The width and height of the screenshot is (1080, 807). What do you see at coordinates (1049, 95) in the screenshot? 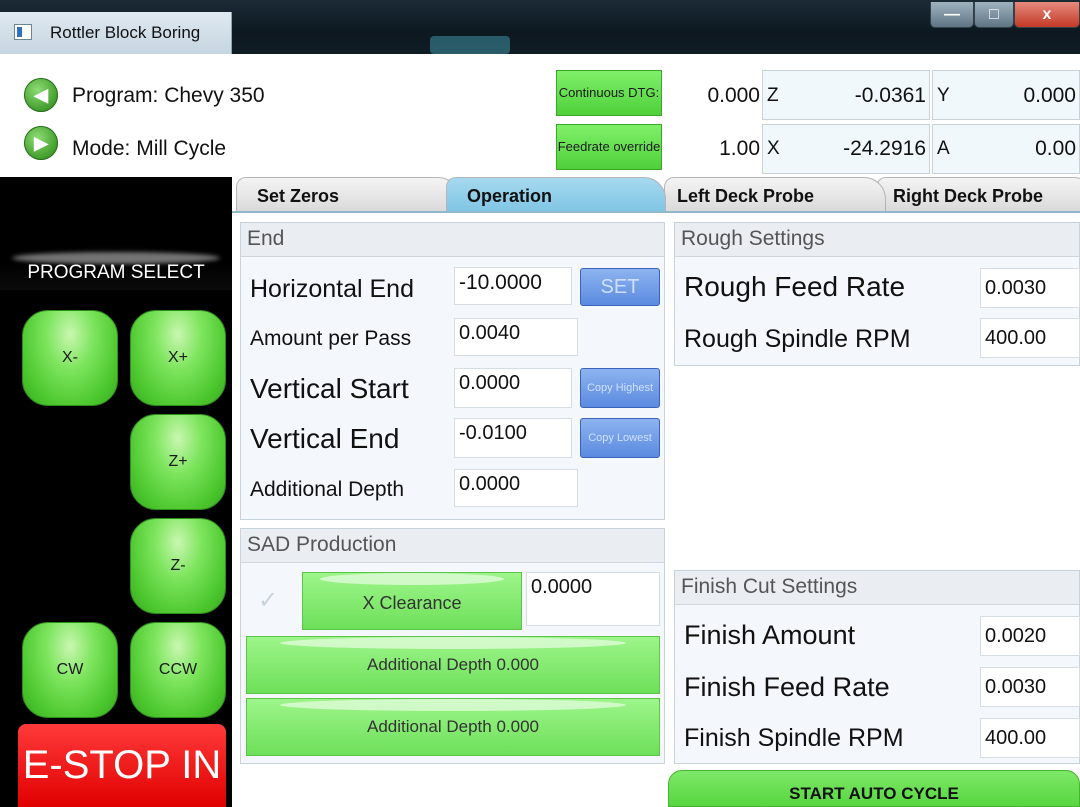
I see `y-axis-value: 0.000` at bounding box center [1049, 95].